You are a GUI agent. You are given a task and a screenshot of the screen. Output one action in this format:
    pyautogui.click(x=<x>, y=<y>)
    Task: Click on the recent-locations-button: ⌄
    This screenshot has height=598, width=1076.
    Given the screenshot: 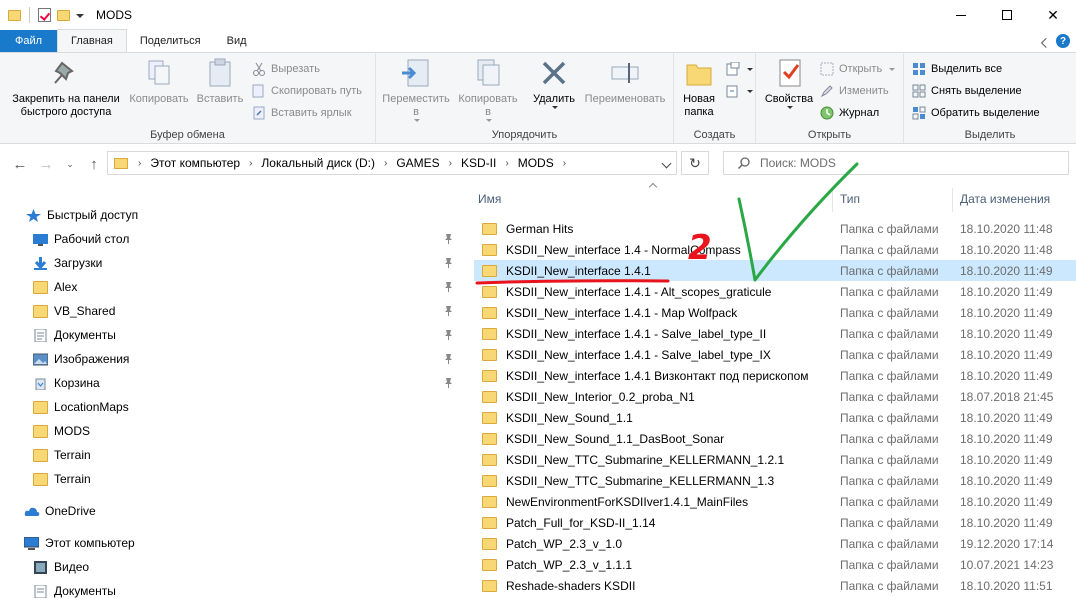 What is the action you would take?
    pyautogui.click(x=70, y=164)
    